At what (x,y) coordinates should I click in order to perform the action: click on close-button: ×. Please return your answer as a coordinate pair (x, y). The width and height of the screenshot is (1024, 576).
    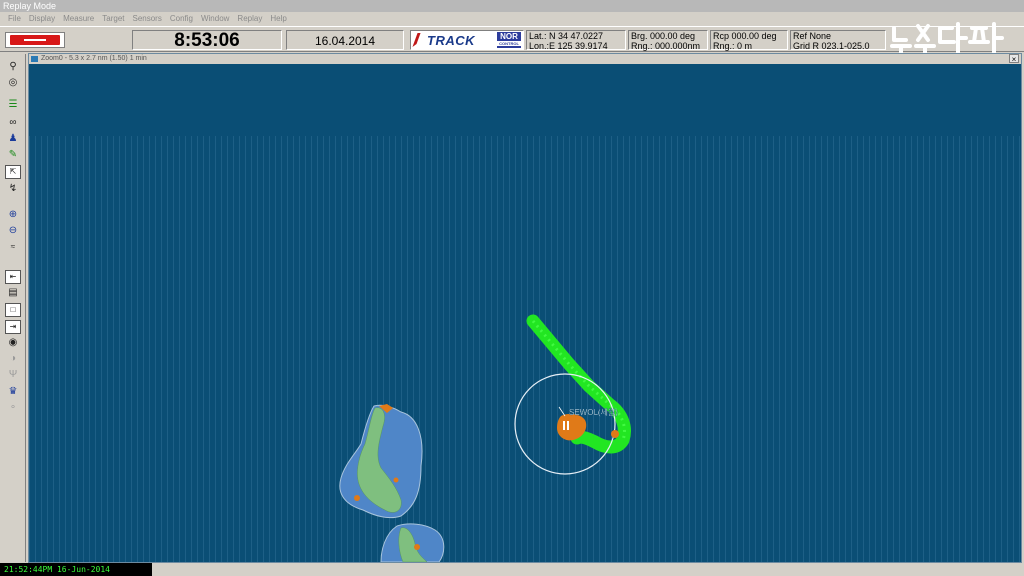
    Looking at the image, I should click on (1014, 59).